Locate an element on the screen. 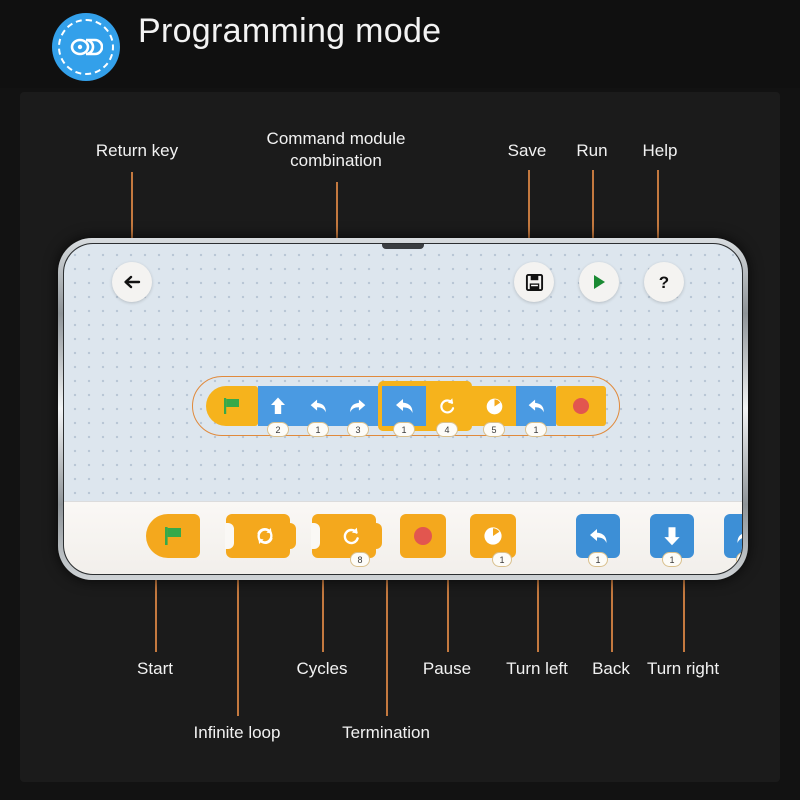 The image size is (800, 800). callout-pause: Pause is located at coordinates (447, 668).